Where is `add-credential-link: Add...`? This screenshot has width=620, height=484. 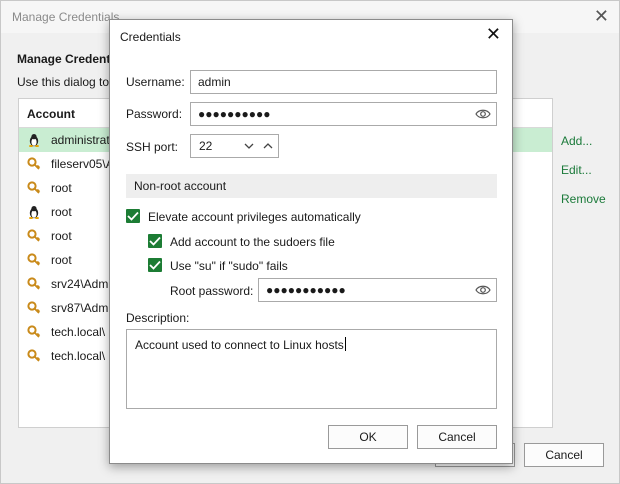
add-credential-link: Add... is located at coordinates (576, 141).